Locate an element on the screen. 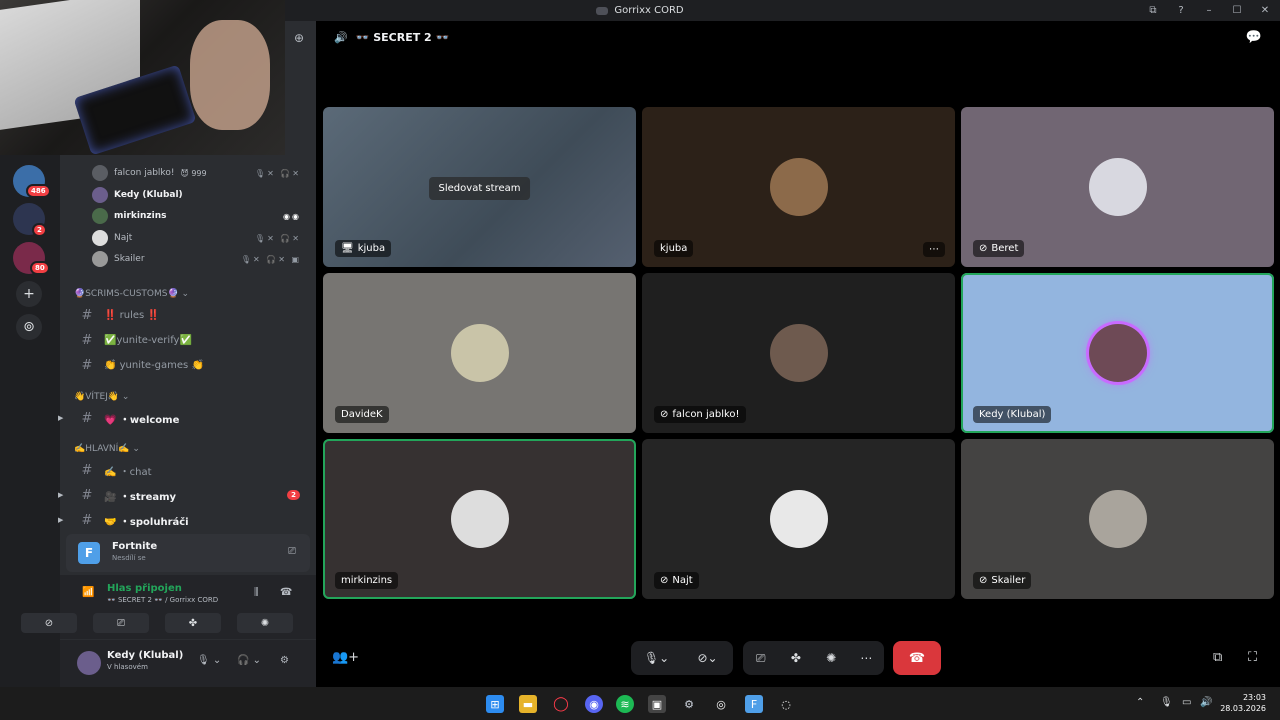 This screenshot has height=720, width=1280. channel-label: 🎥 ・streamy is located at coordinates (140, 497).